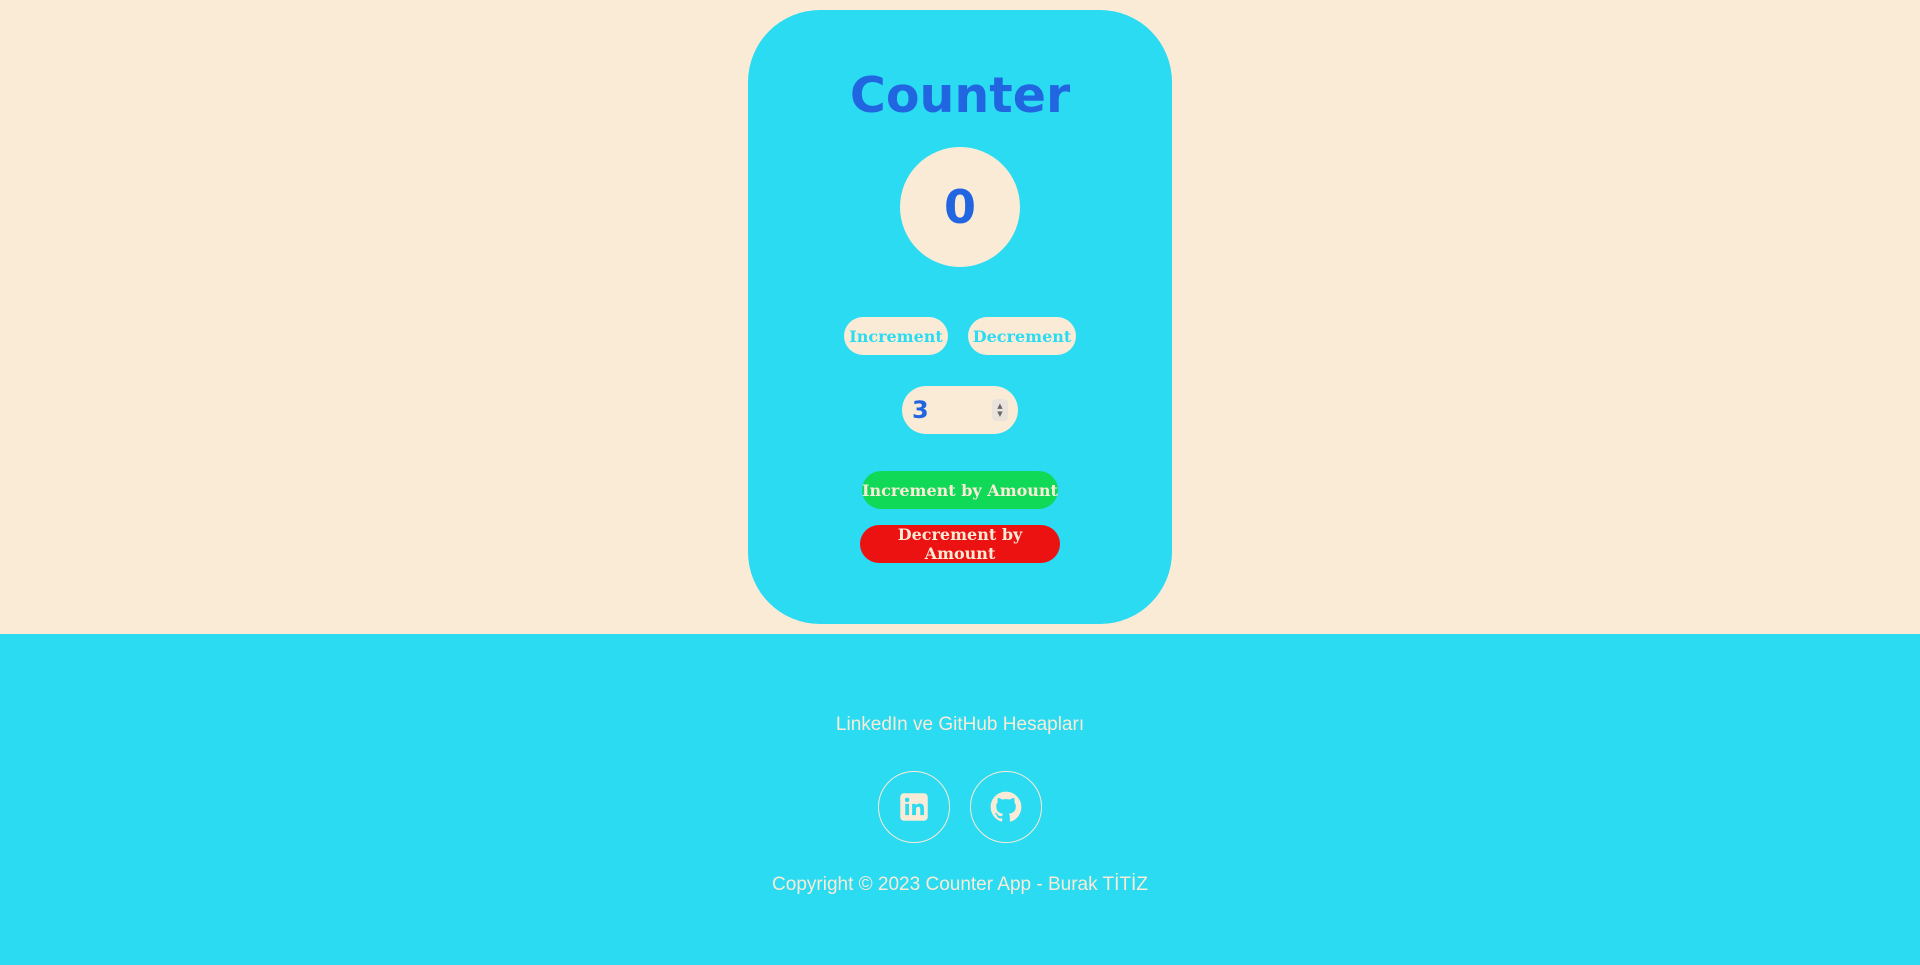 This screenshot has height=965, width=1920. Describe the element at coordinates (960, 490) in the screenshot. I see `increment-by-amount-button: Increment by Amount` at that location.